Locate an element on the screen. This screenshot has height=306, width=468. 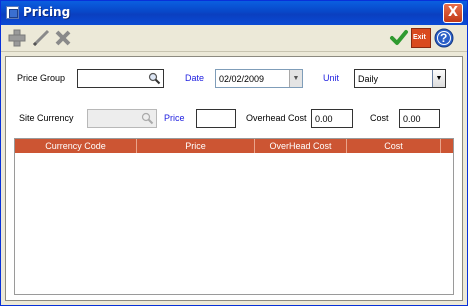
unit-value: Daily is located at coordinates (368, 79).